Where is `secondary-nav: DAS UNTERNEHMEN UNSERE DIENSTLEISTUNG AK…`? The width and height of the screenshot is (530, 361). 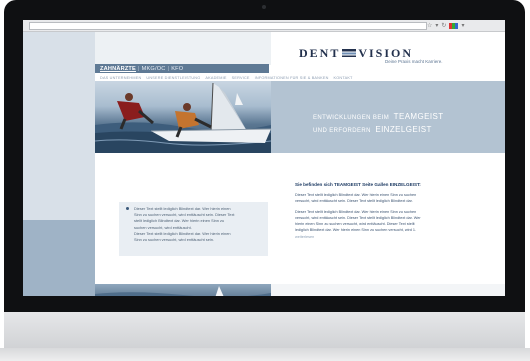
secondary-nav: DAS UNTERNEHMEN UNSERE DIENSTLEISTUNG AK… is located at coordinates (300, 77).